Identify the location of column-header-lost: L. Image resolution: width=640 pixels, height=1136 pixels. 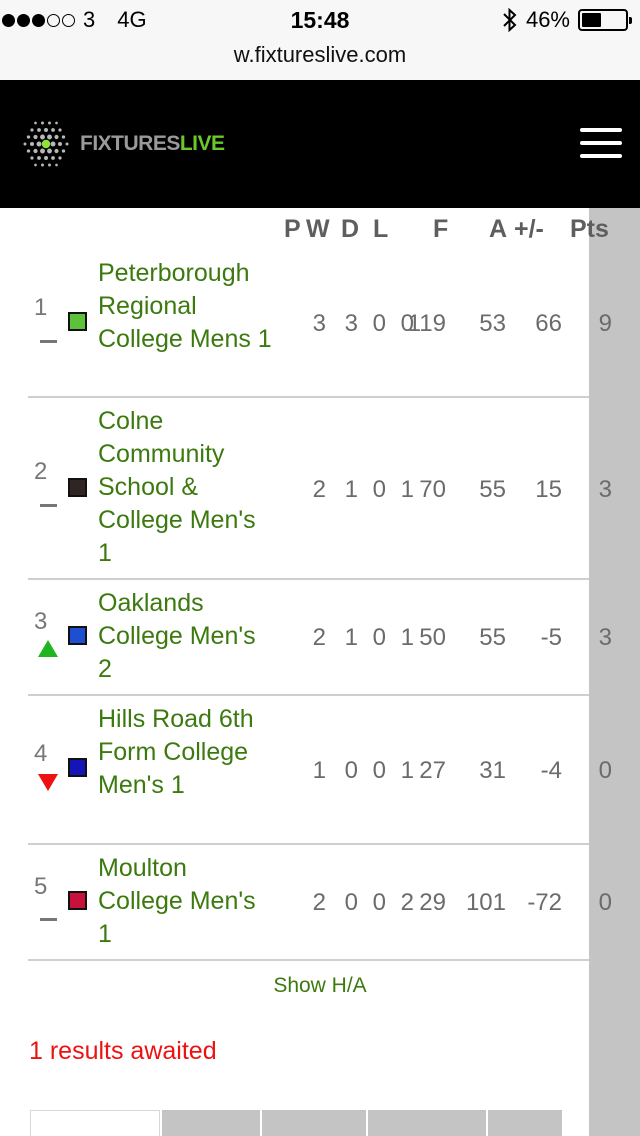
(381, 229).